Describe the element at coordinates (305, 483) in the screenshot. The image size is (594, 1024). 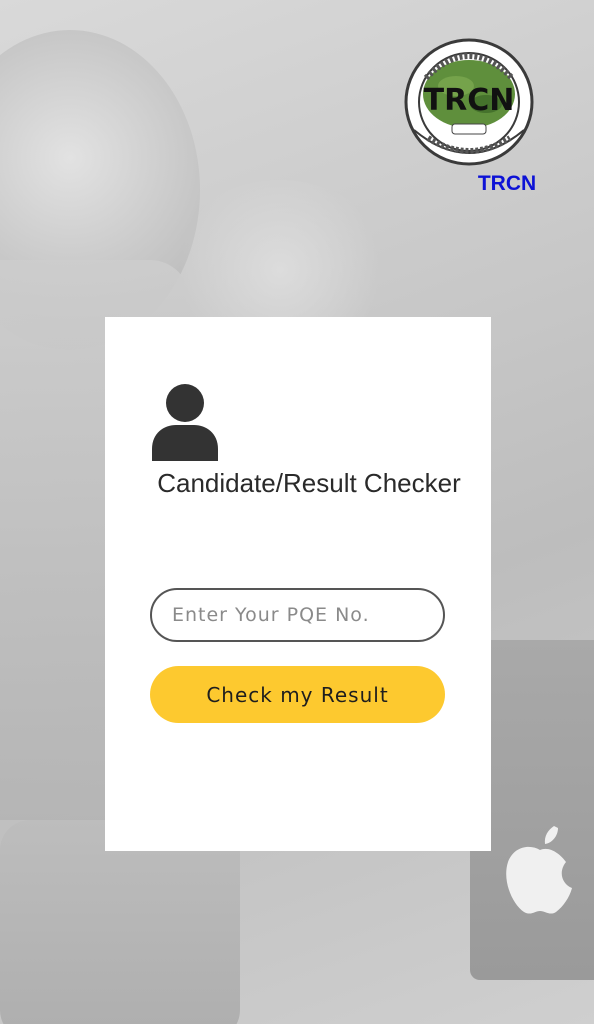
I see `card-title: Candidate/Result Checker` at that location.